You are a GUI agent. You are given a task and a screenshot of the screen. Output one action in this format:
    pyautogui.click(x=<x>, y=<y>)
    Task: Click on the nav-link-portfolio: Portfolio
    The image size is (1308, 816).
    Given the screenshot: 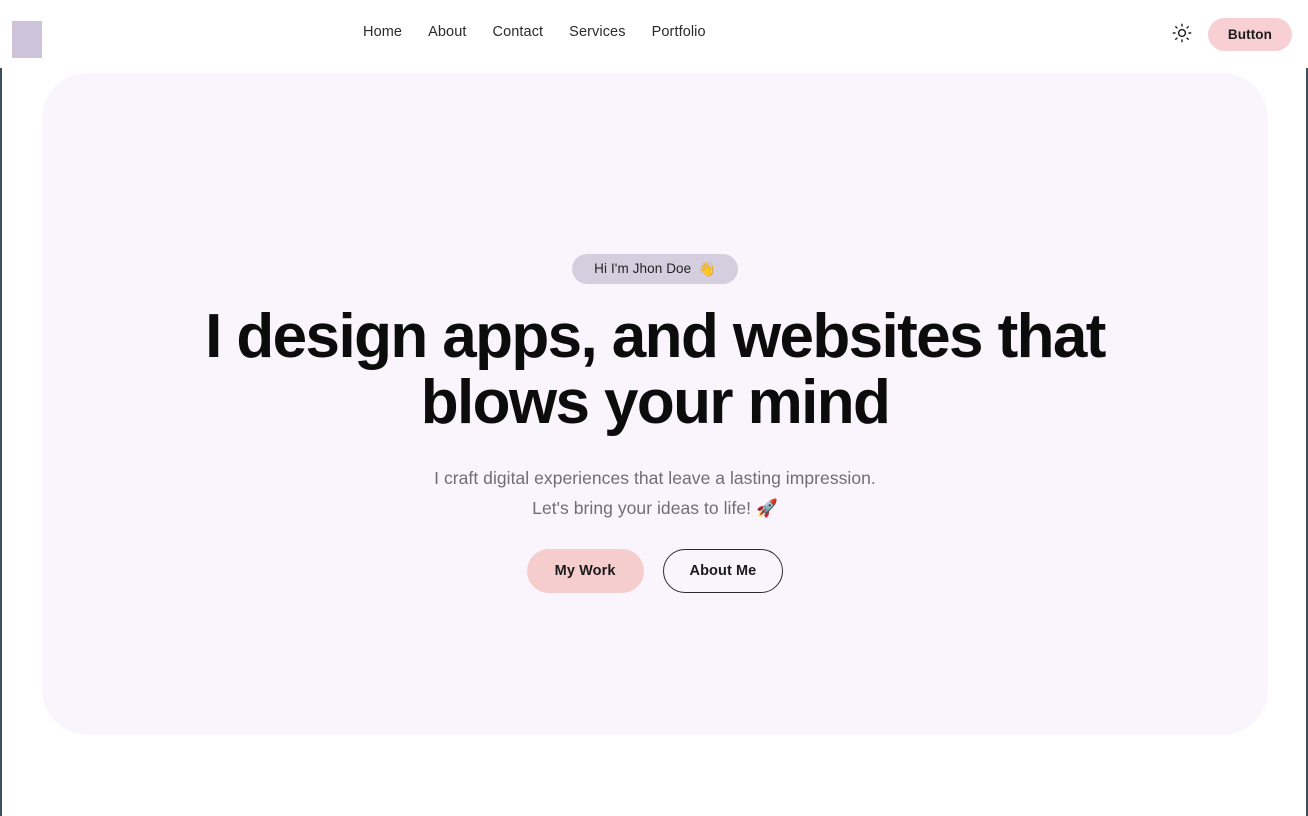 What is the action you would take?
    pyautogui.click(x=679, y=32)
    